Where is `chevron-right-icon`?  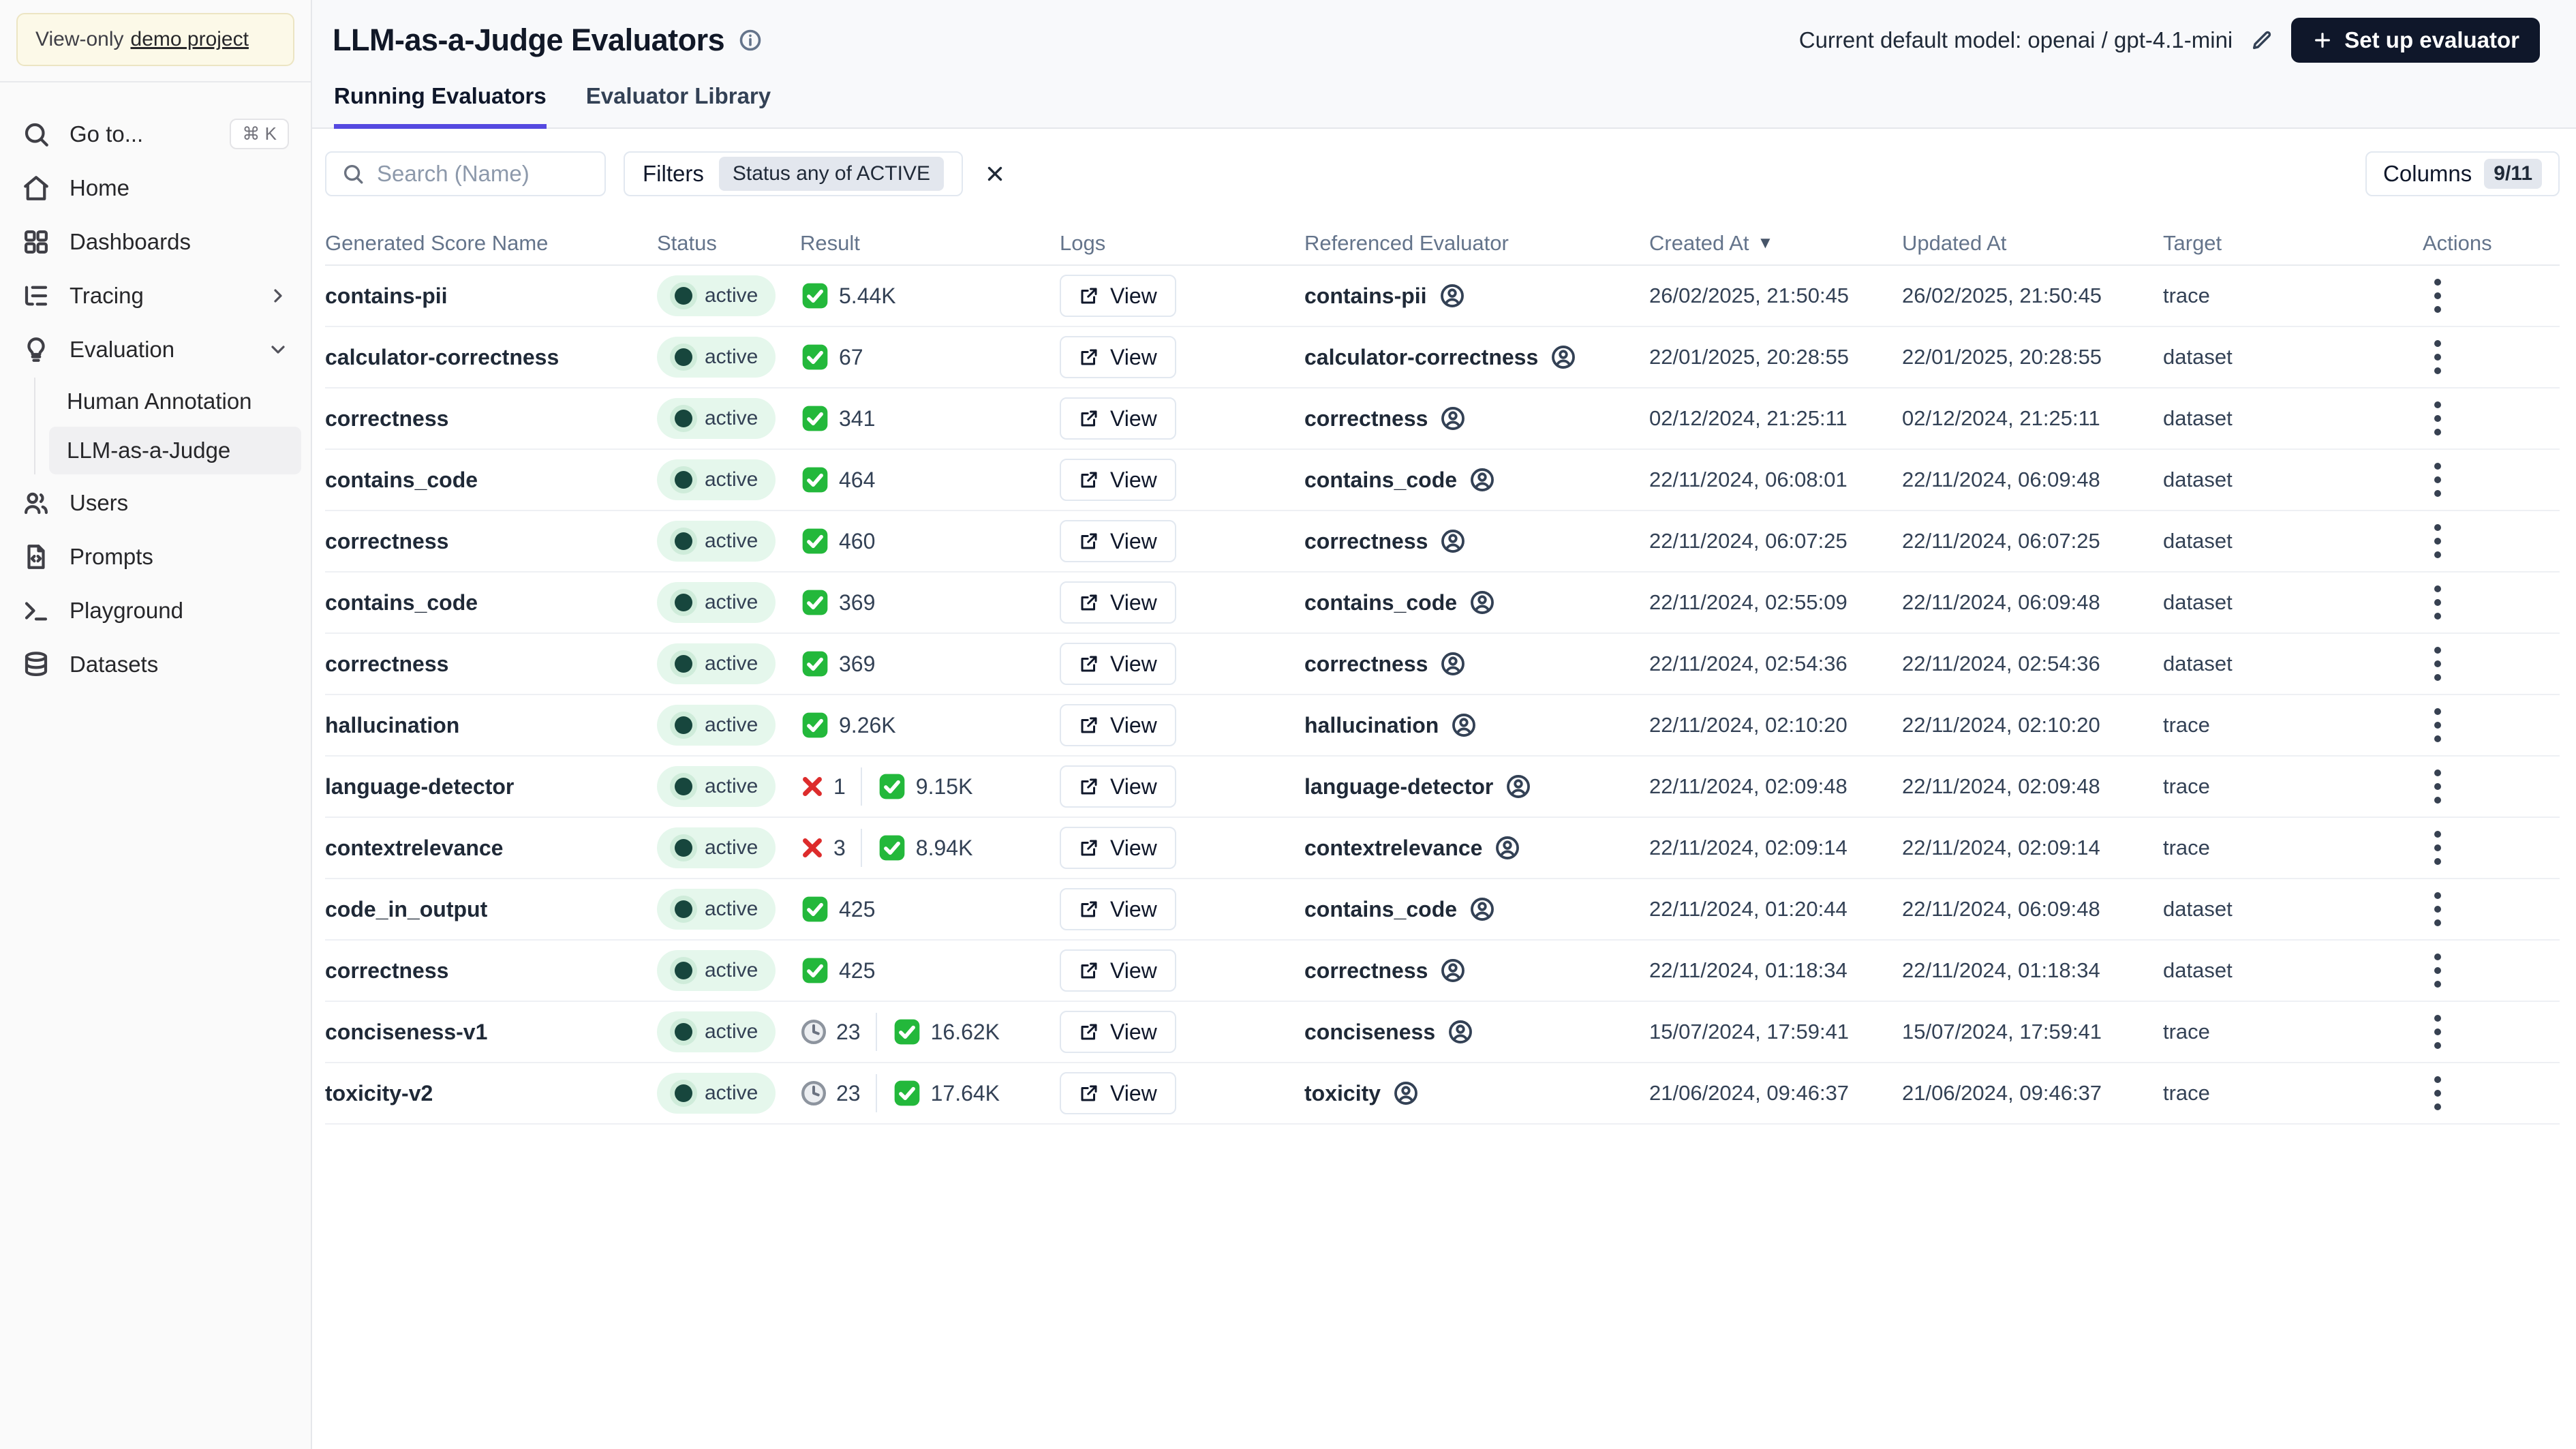
chevron-right-icon is located at coordinates (278, 295).